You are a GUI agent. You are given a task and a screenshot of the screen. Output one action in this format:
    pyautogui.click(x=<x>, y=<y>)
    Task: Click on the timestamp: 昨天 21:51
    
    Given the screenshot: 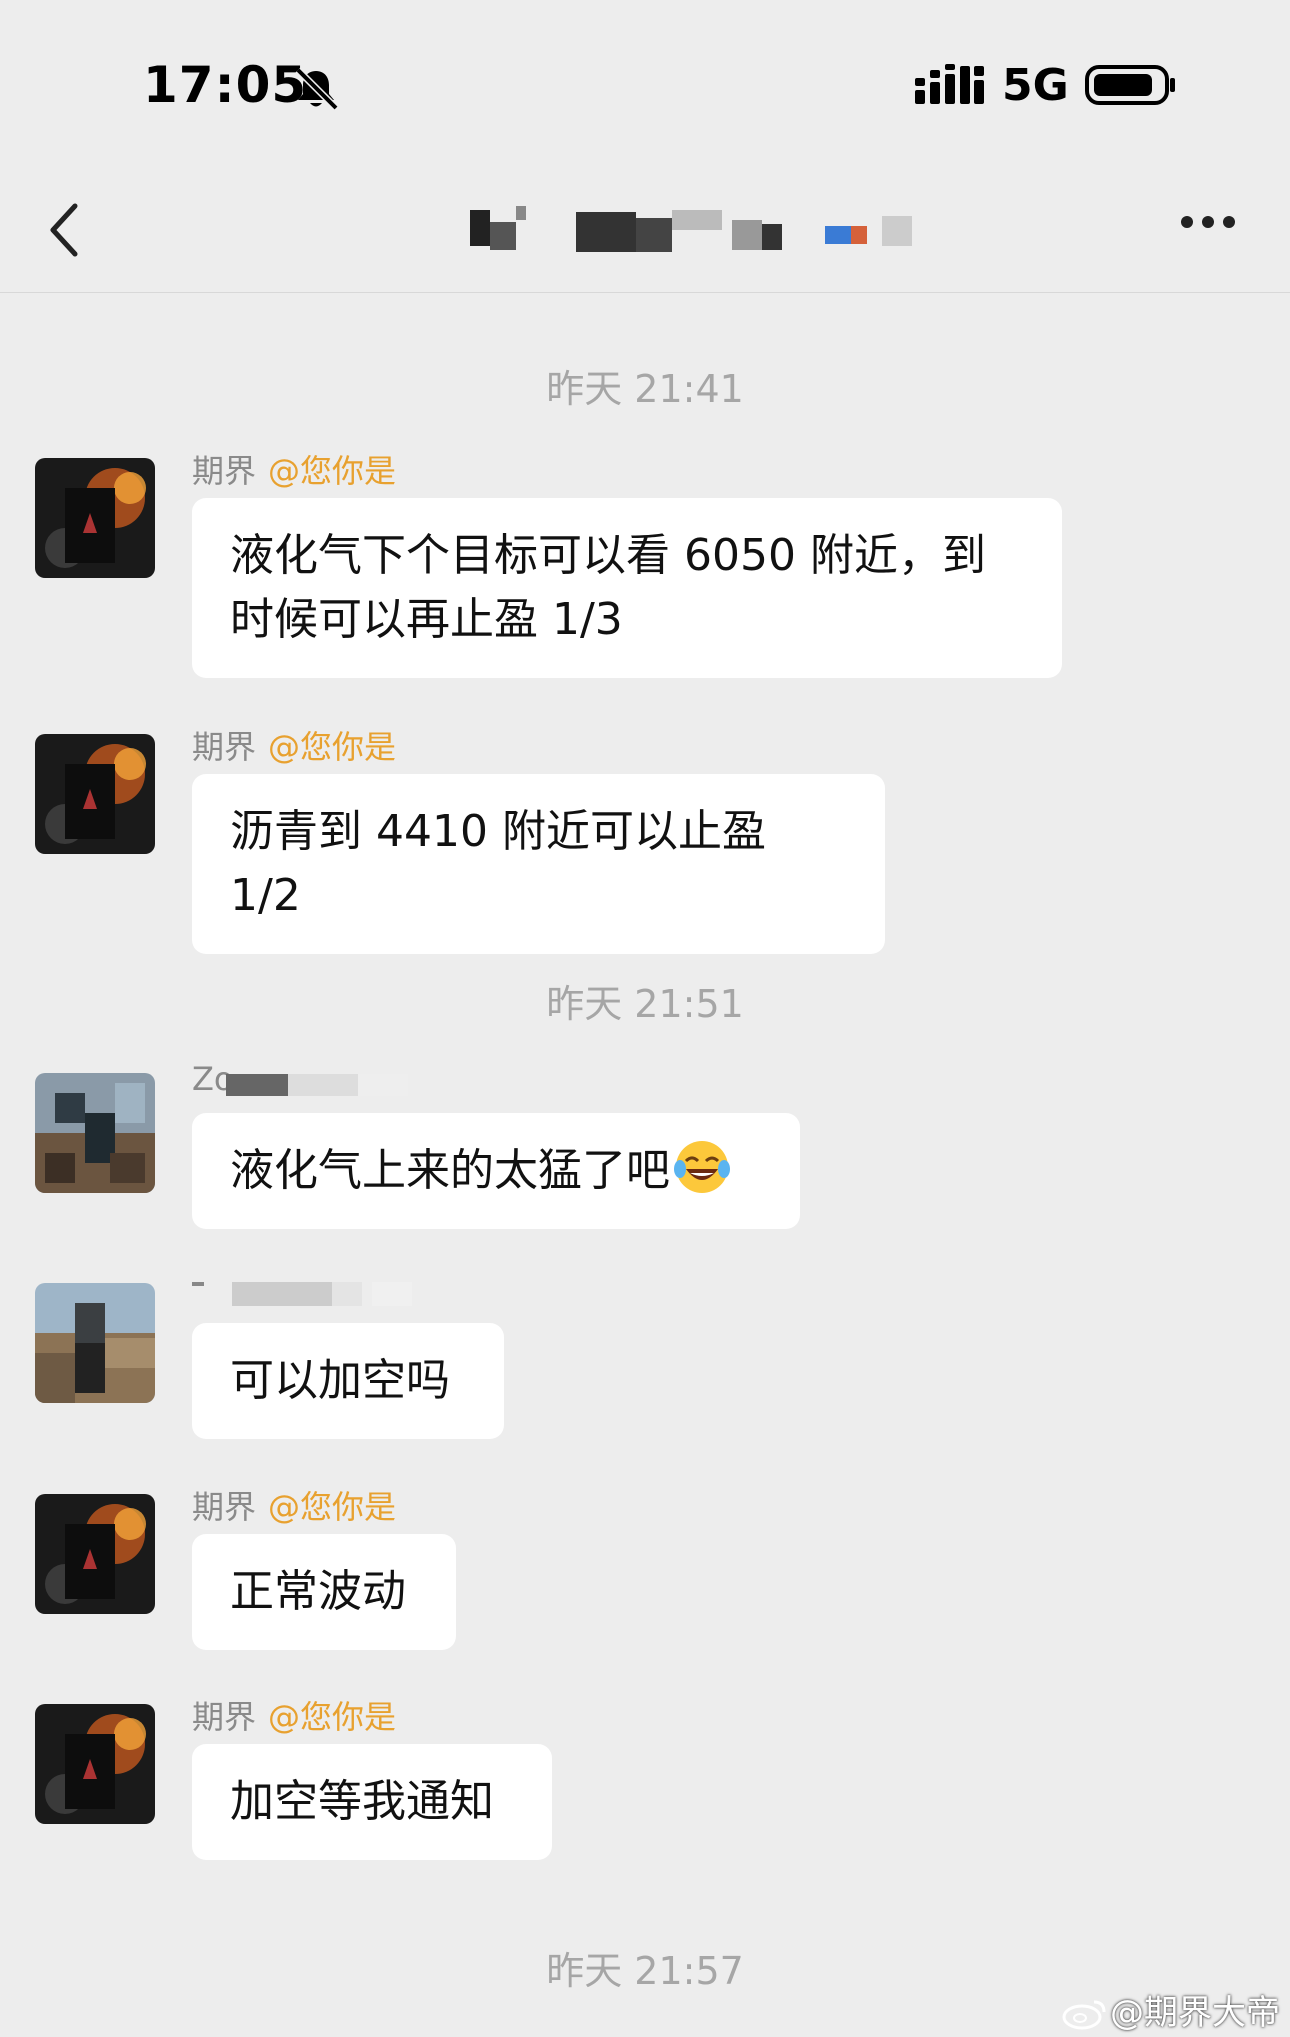 What is the action you would take?
    pyautogui.click(x=645, y=1004)
    